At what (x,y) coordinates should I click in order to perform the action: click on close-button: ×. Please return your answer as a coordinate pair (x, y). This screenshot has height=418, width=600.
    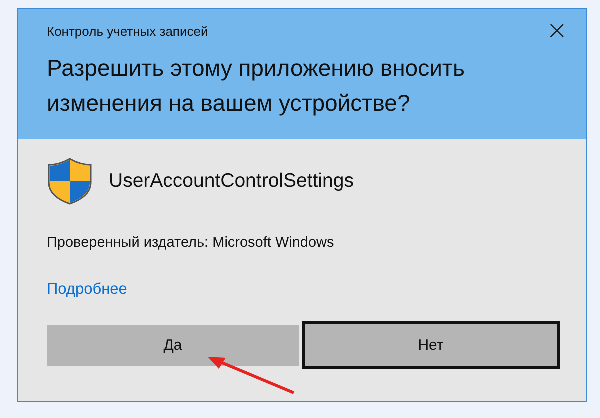
    Looking at the image, I should click on (557, 31).